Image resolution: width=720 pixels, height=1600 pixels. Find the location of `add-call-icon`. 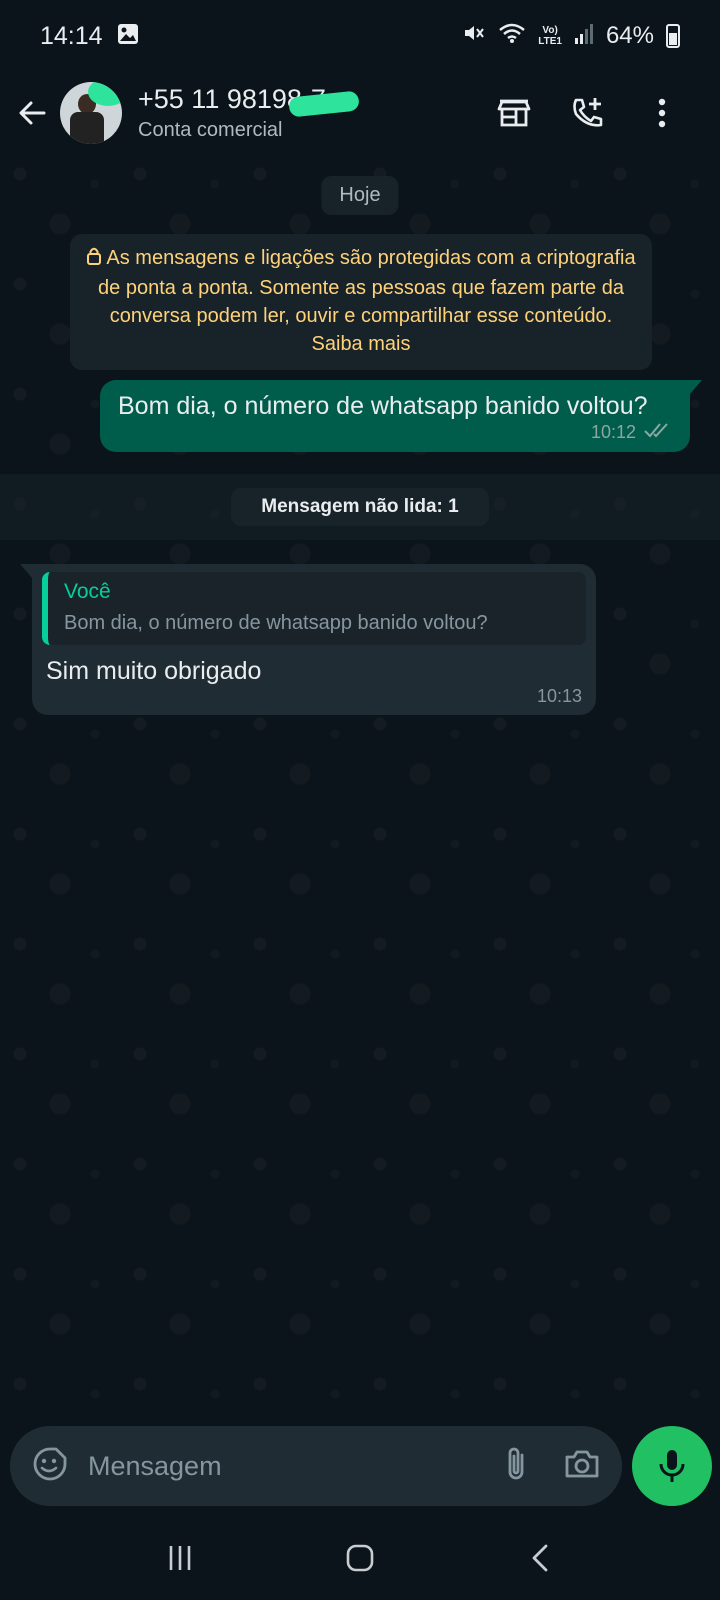

add-call-icon is located at coordinates (588, 112).